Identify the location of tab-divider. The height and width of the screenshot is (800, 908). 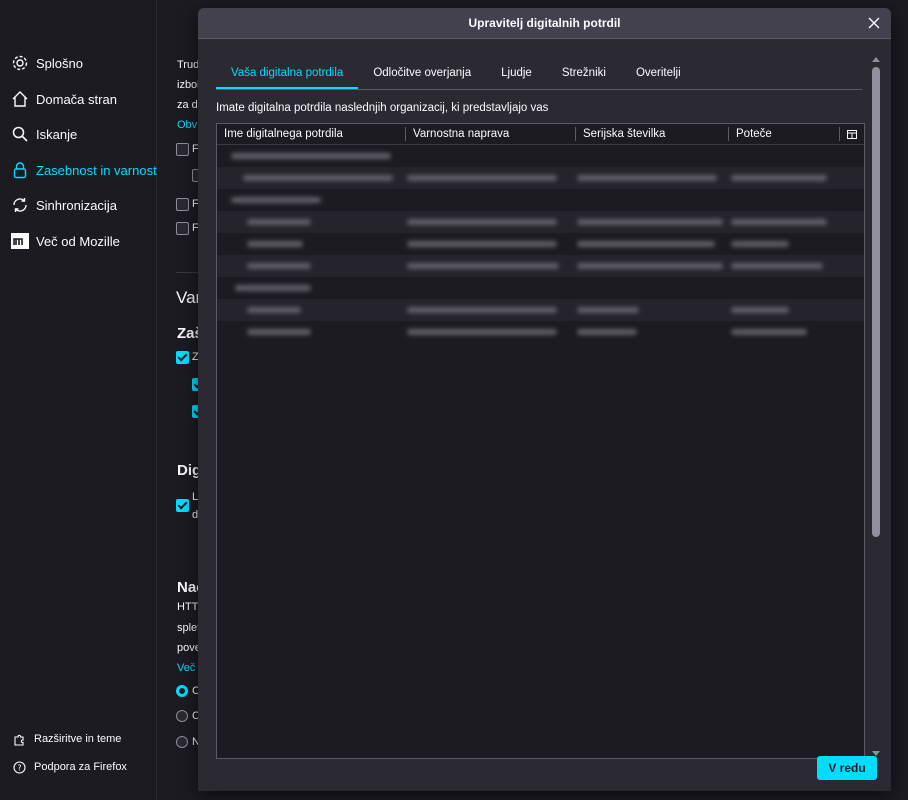
(539, 89).